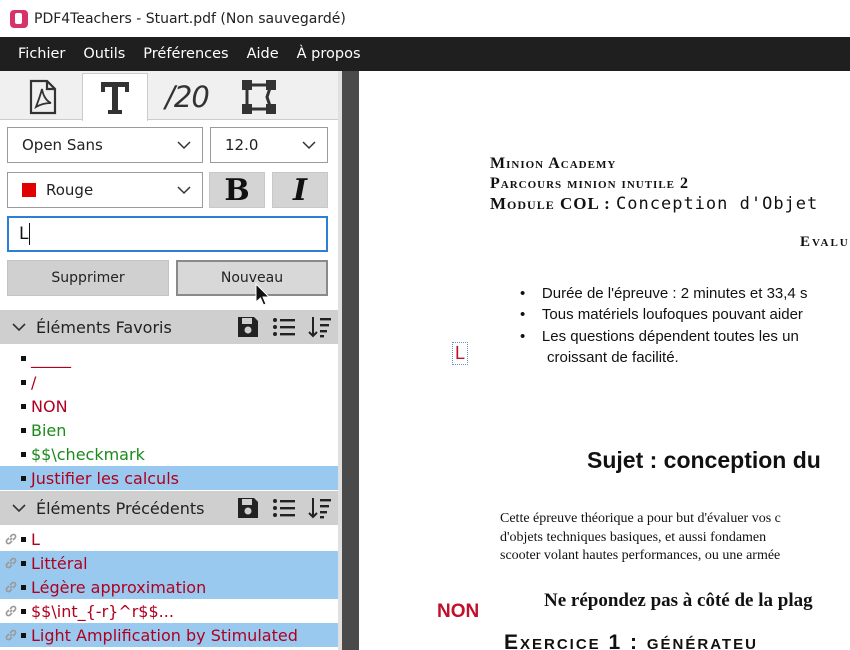 The image size is (850, 650). I want to click on doc-bullet-3-text: Les questions dépendent toutes les un, so click(670, 336).